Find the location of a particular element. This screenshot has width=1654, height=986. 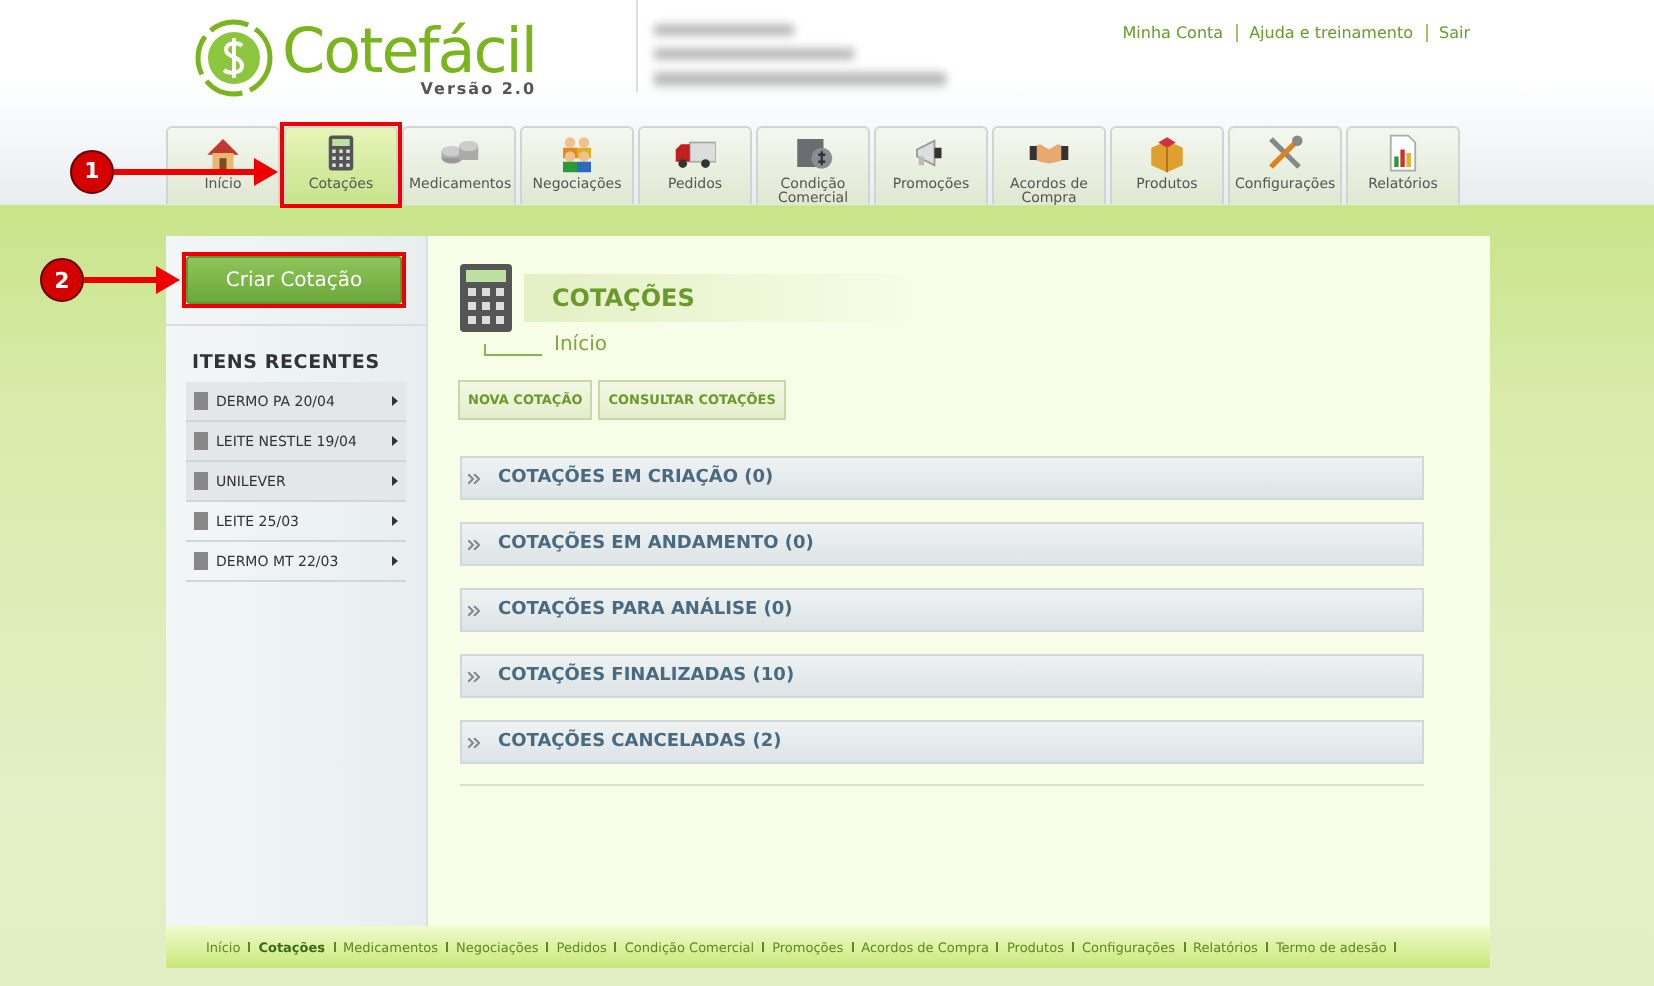

step-badge: 1 is located at coordinates (92, 171).